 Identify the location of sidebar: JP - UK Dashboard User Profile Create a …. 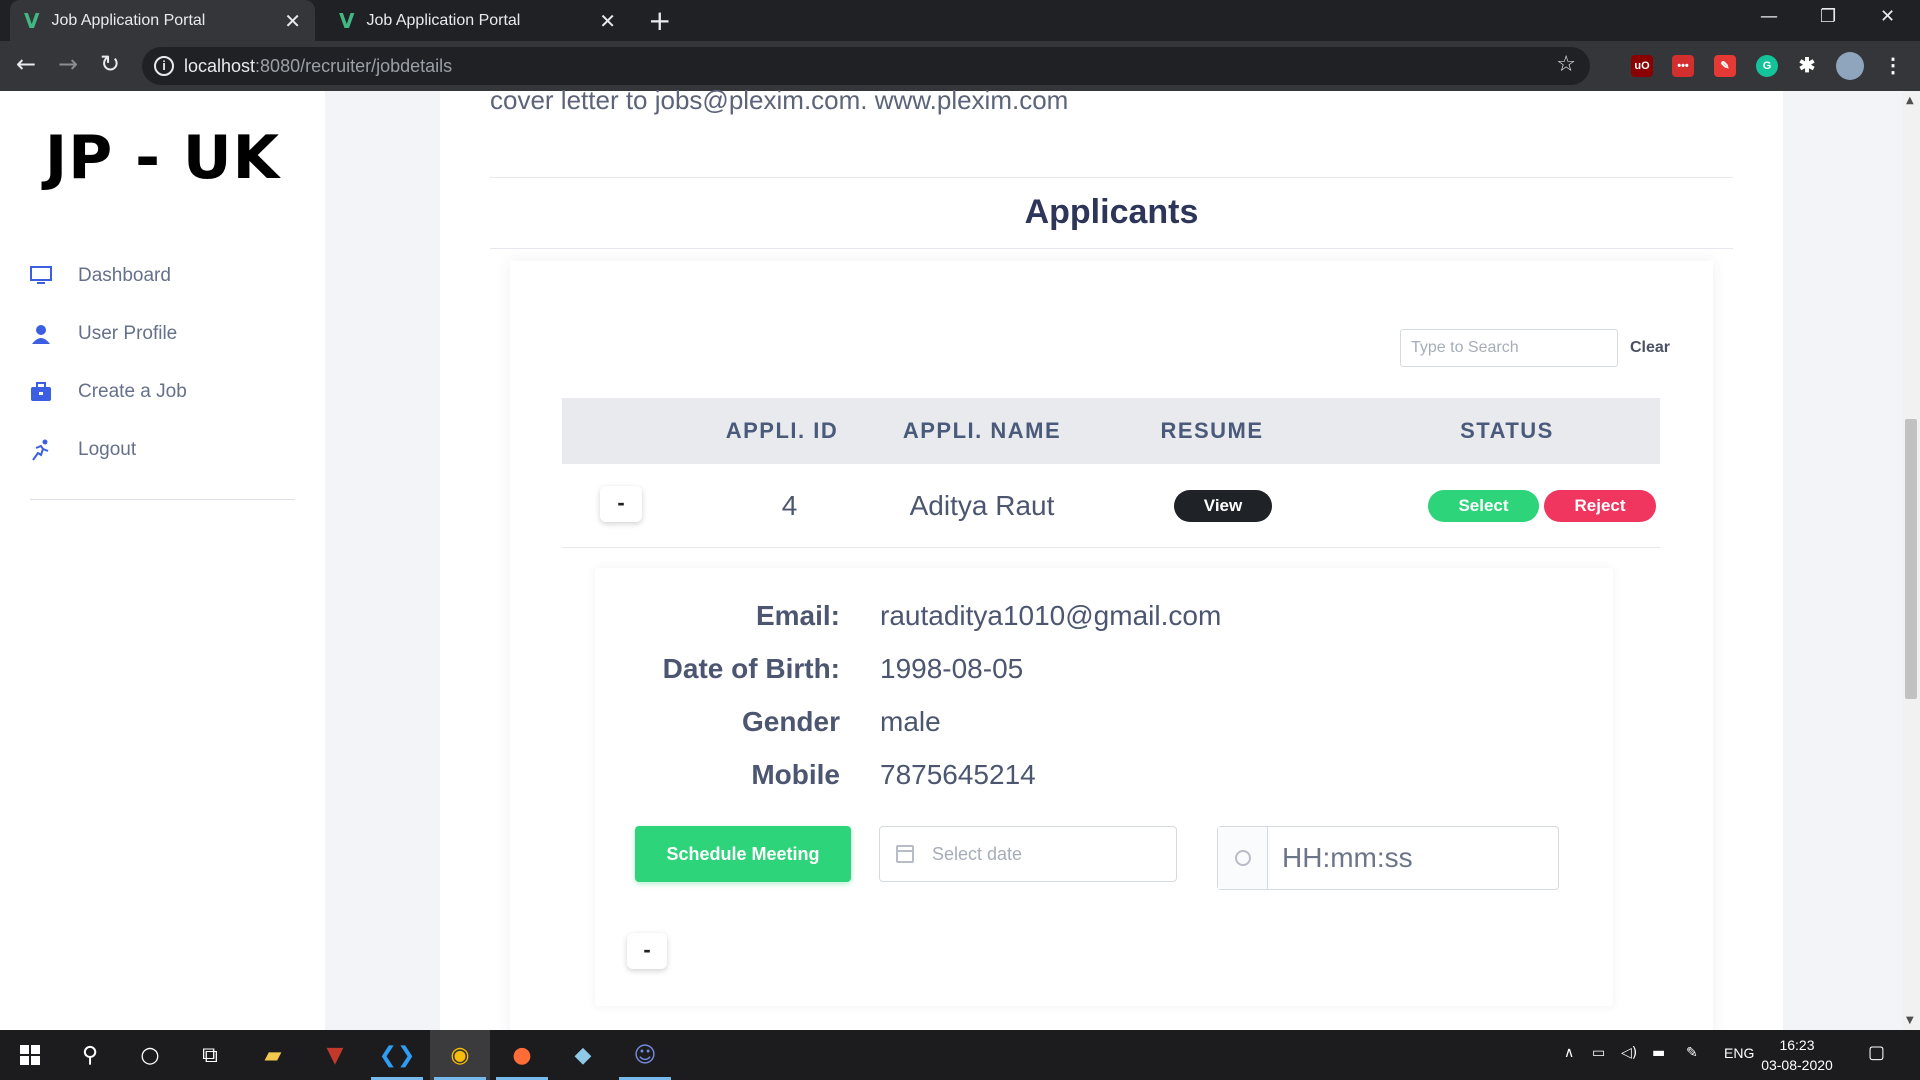
(162, 560).